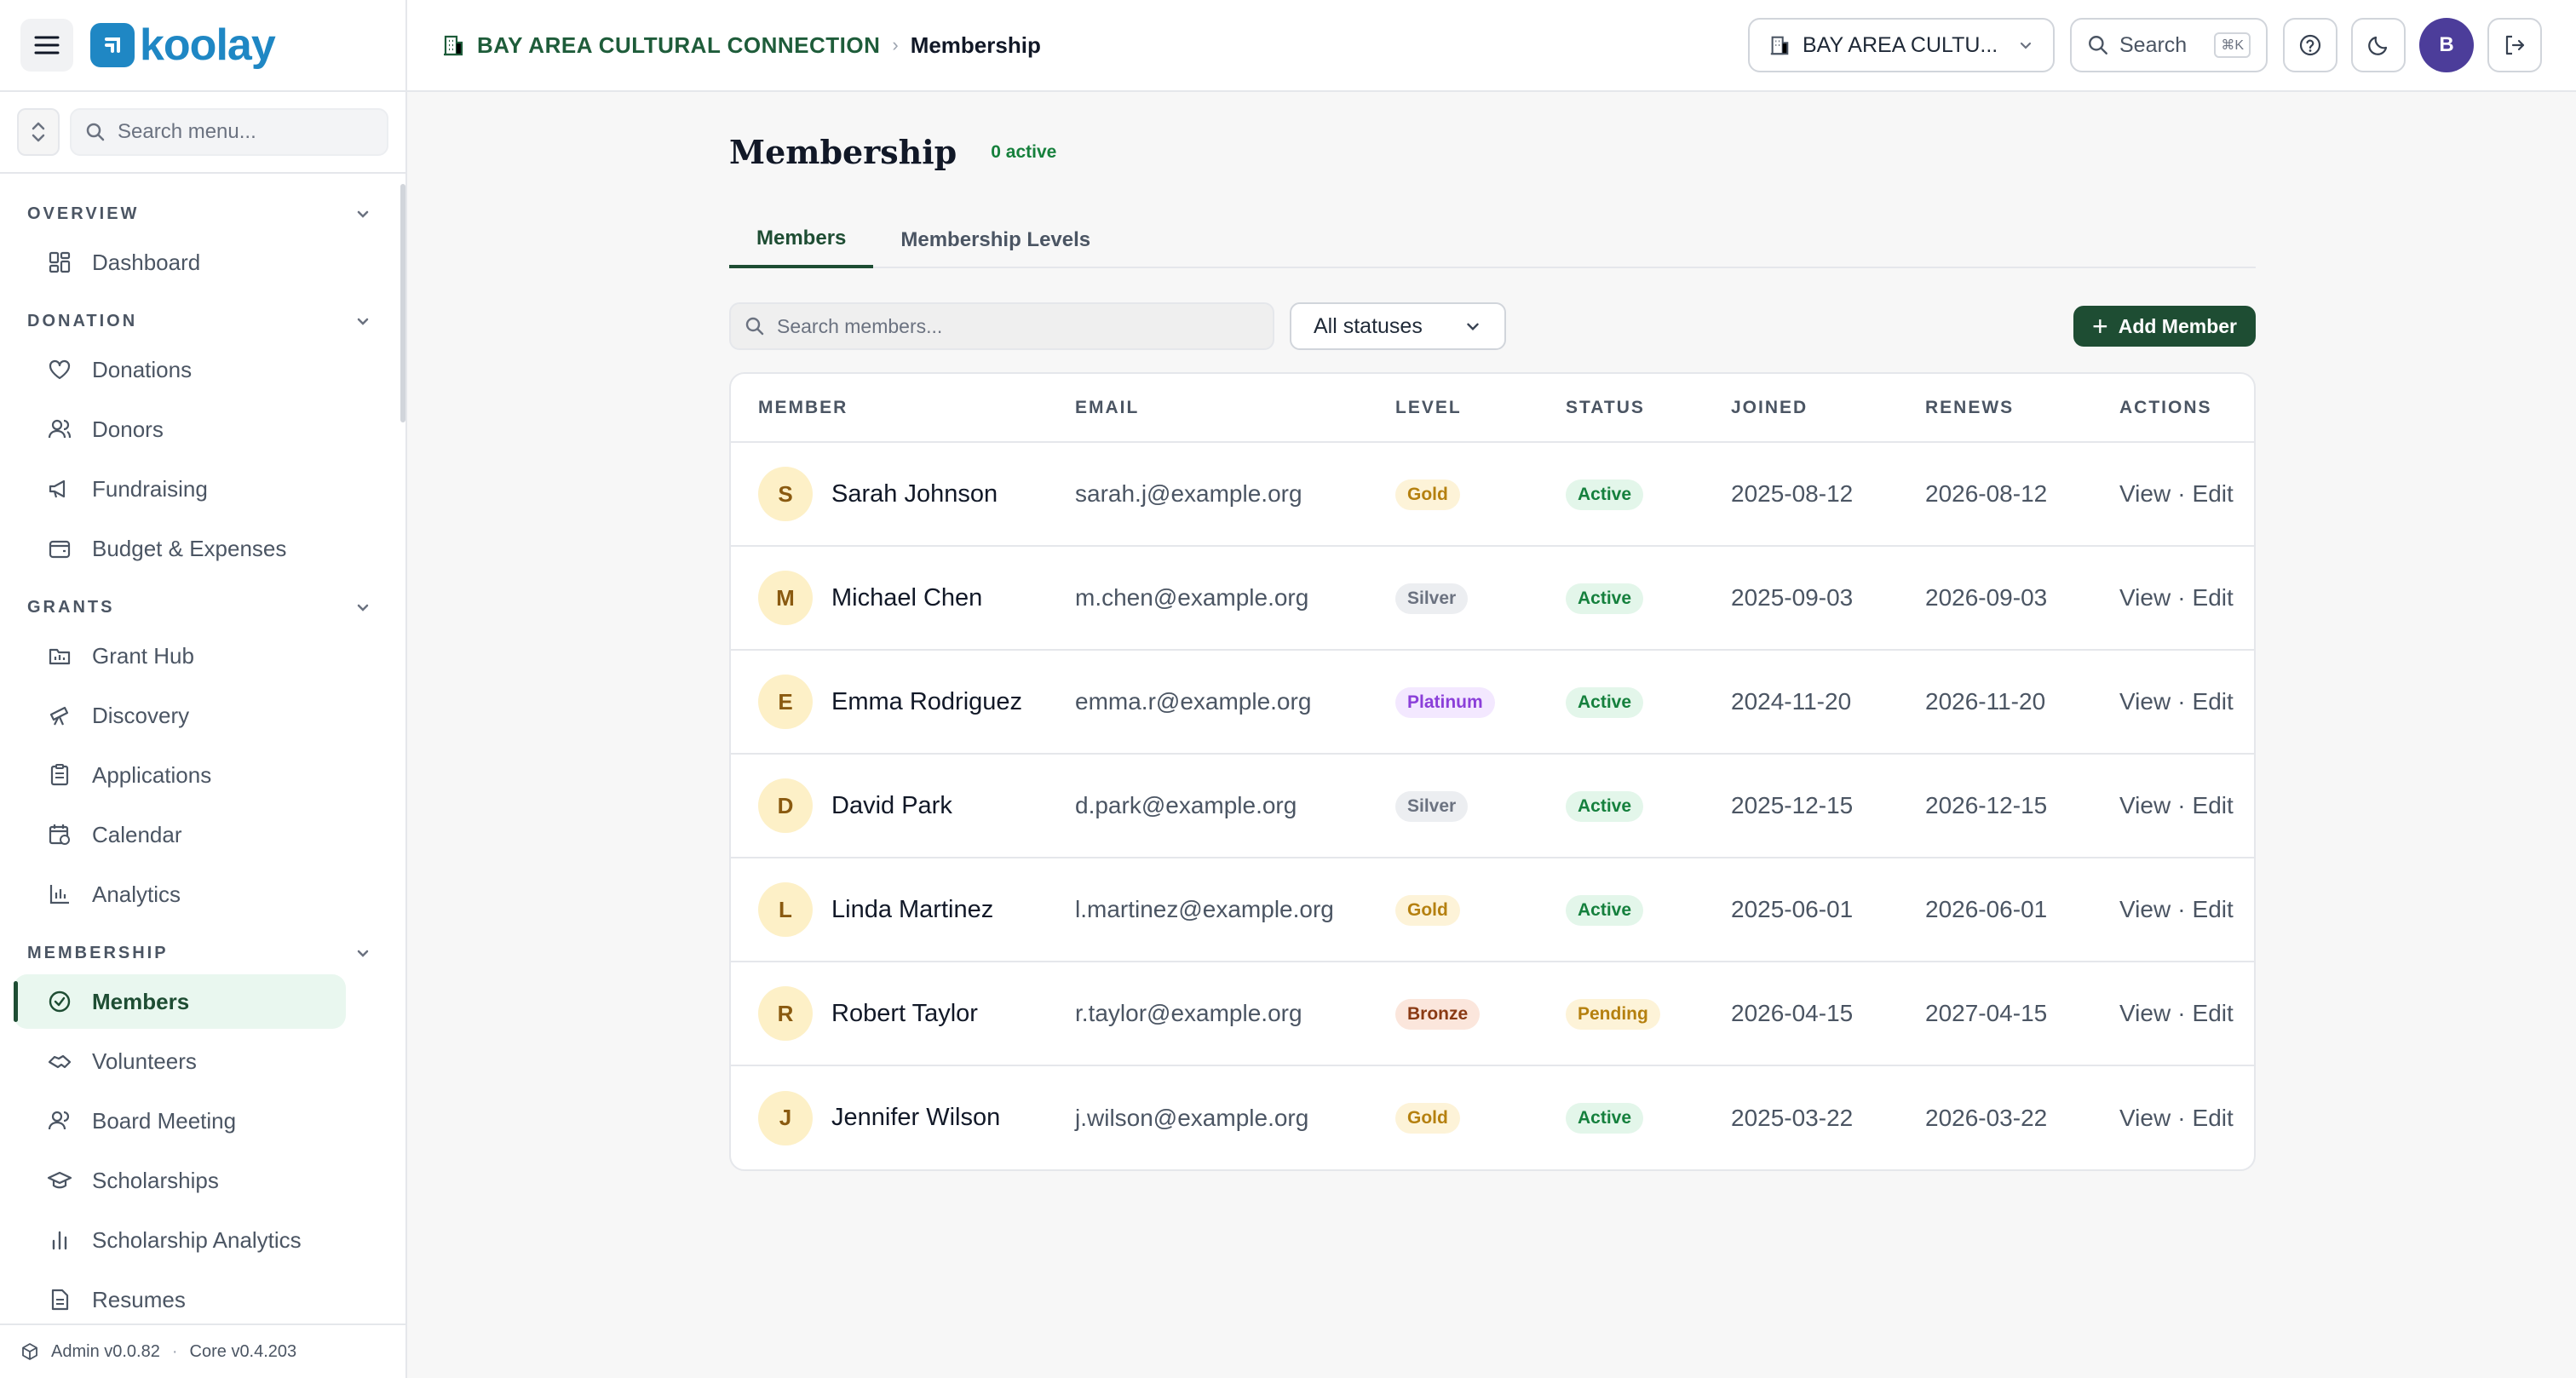  Describe the element at coordinates (246, 132) in the screenshot. I see `menu-search-input` at that location.